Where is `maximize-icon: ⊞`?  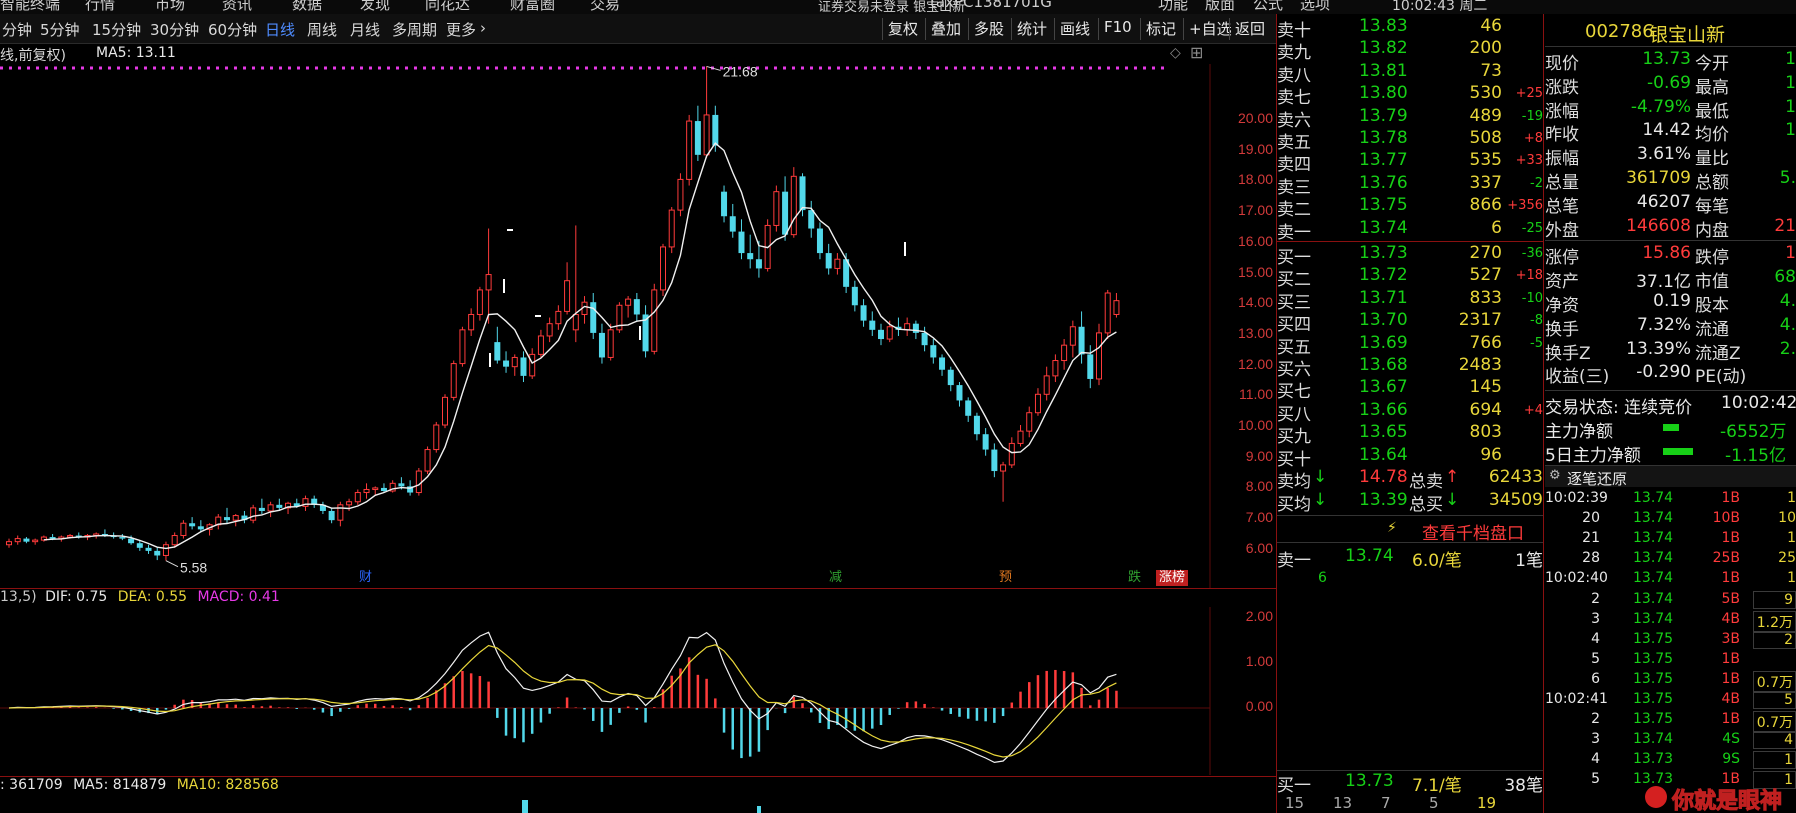
maximize-icon: ⊞ is located at coordinates (1196, 52).